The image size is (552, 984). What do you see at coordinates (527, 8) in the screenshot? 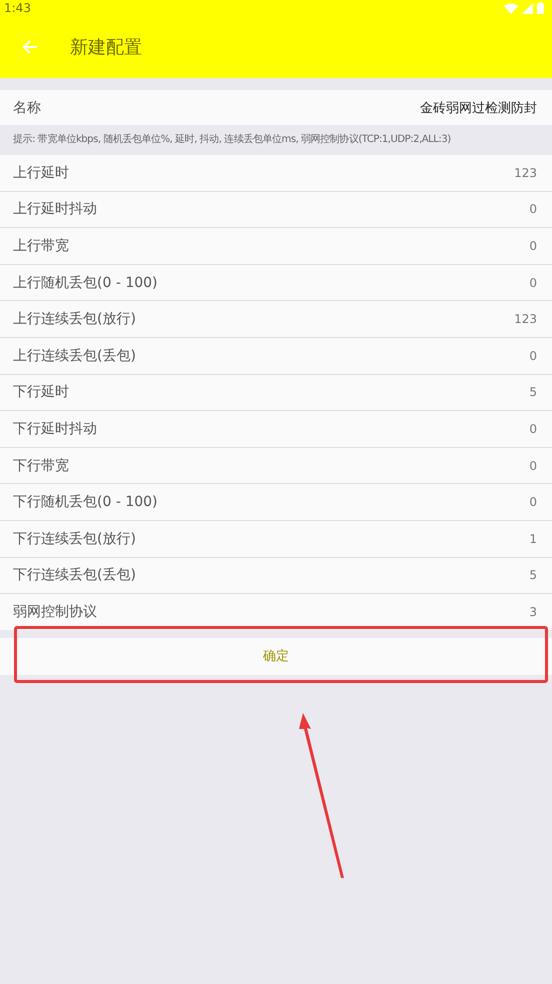
I see `signal-icon` at bounding box center [527, 8].